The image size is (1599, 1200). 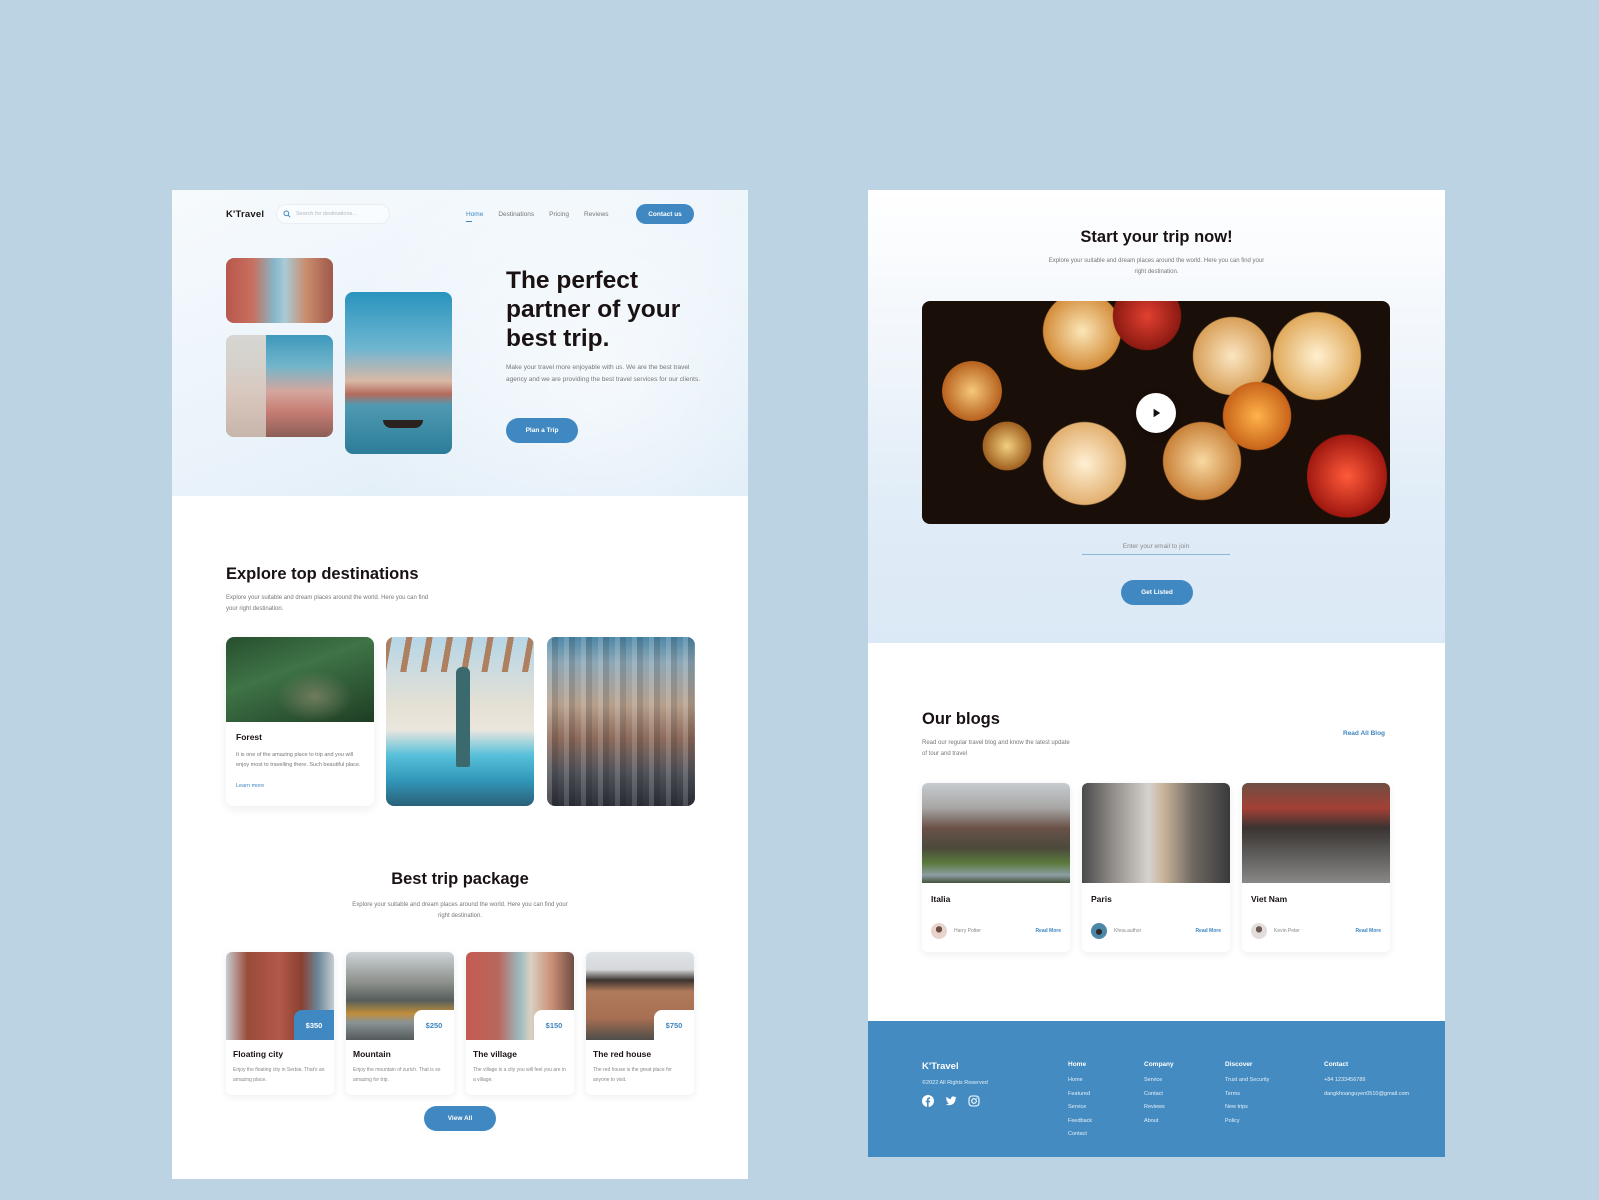 I want to click on blog-author: Harry Potter, so click(x=967, y=931).